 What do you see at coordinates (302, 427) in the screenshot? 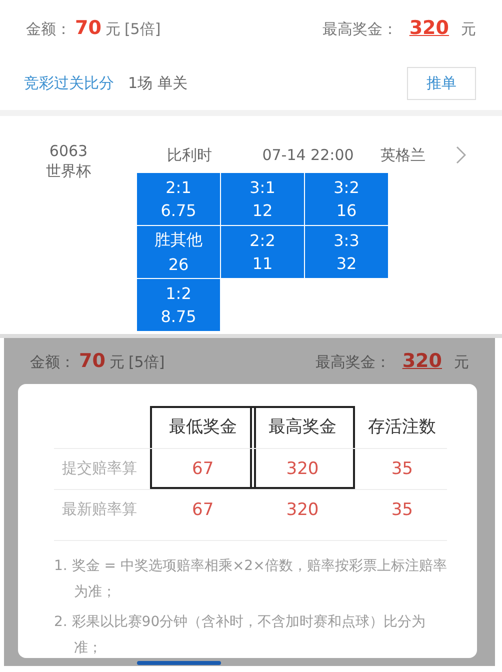
I see `column-header: 最高奖金` at bounding box center [302, 427].